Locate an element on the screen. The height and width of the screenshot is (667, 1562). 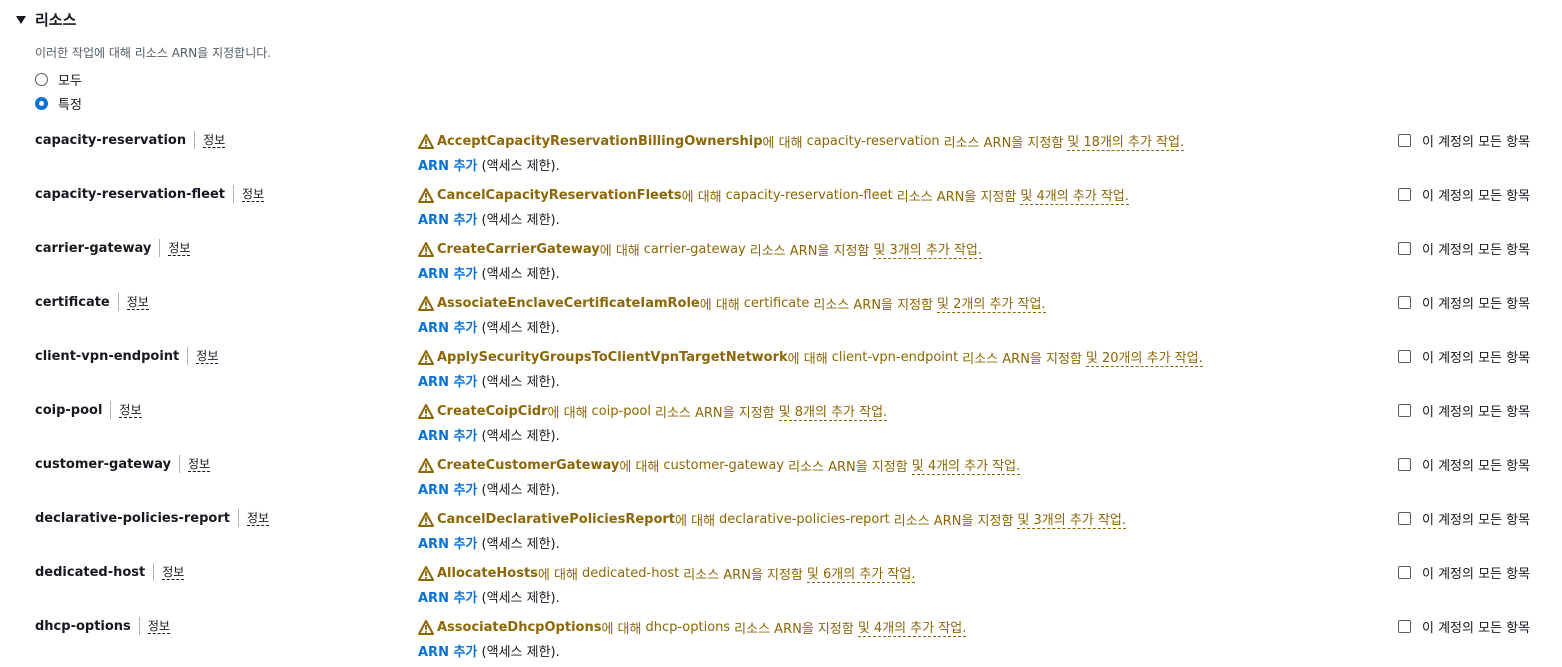
specify-text: 리소스 ARN을 지정함 is located at coordinates (1022, 359).